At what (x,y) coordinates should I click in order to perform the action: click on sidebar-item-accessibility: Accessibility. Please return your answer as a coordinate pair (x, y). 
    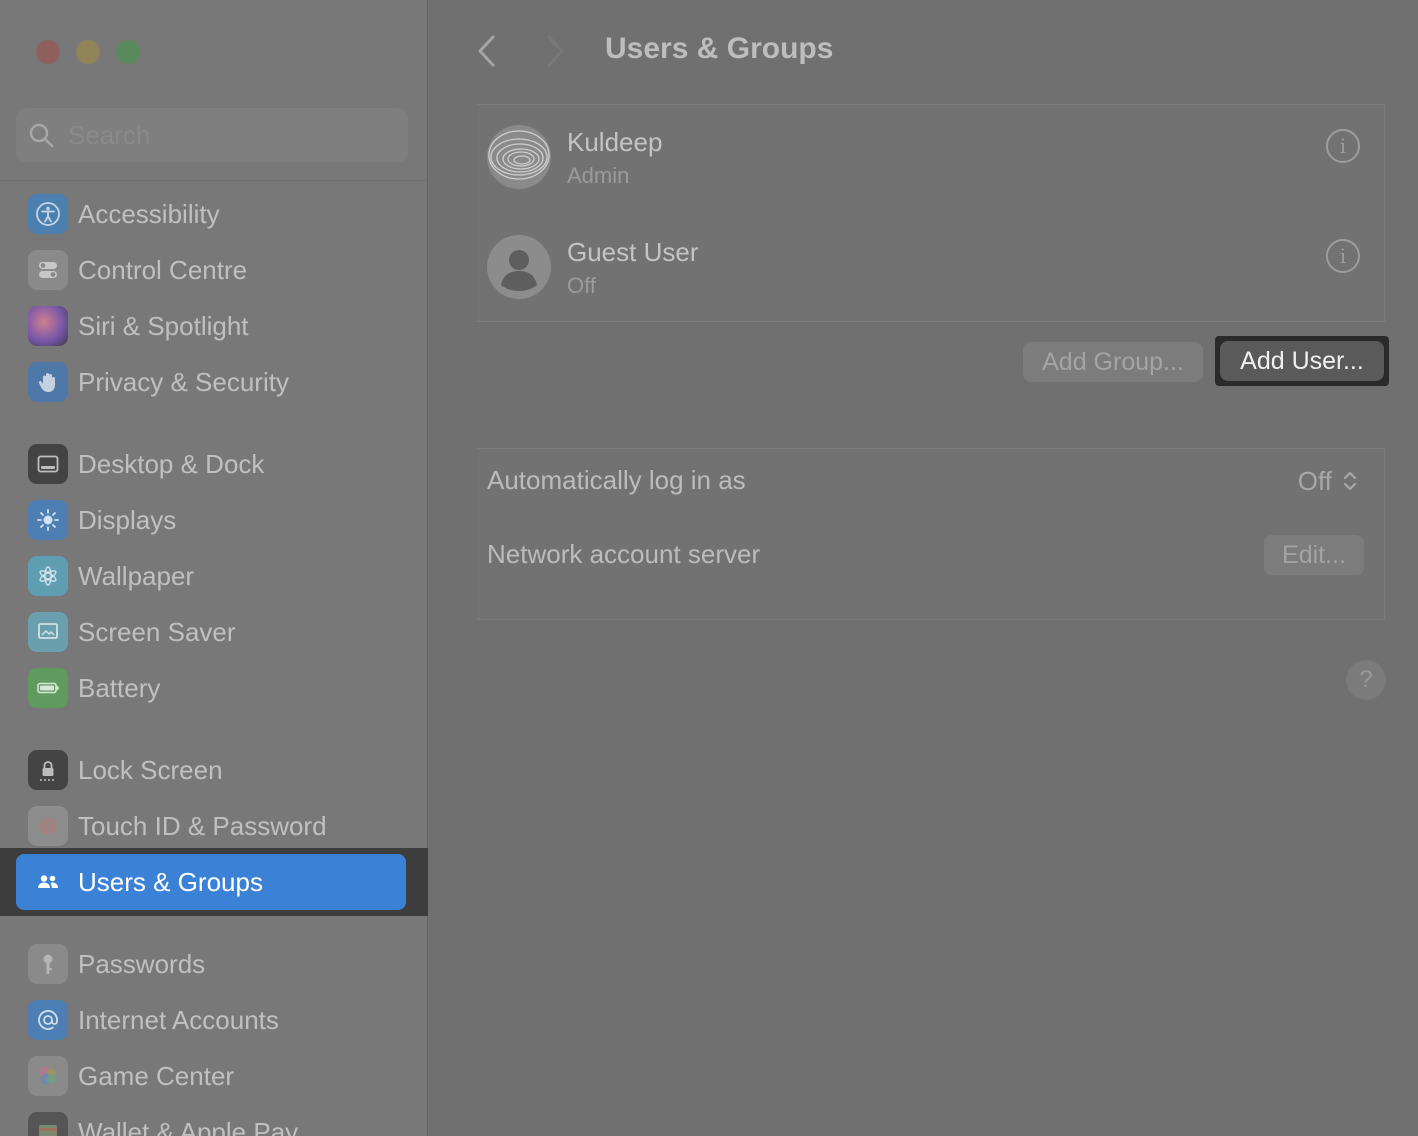
    Looking at the image, I should click on (211, 214).